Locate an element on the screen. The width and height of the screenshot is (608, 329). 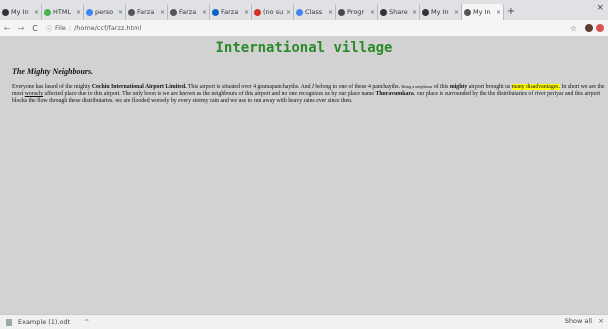
small-text: Being a neighbour is located at coordinates (417, 86).